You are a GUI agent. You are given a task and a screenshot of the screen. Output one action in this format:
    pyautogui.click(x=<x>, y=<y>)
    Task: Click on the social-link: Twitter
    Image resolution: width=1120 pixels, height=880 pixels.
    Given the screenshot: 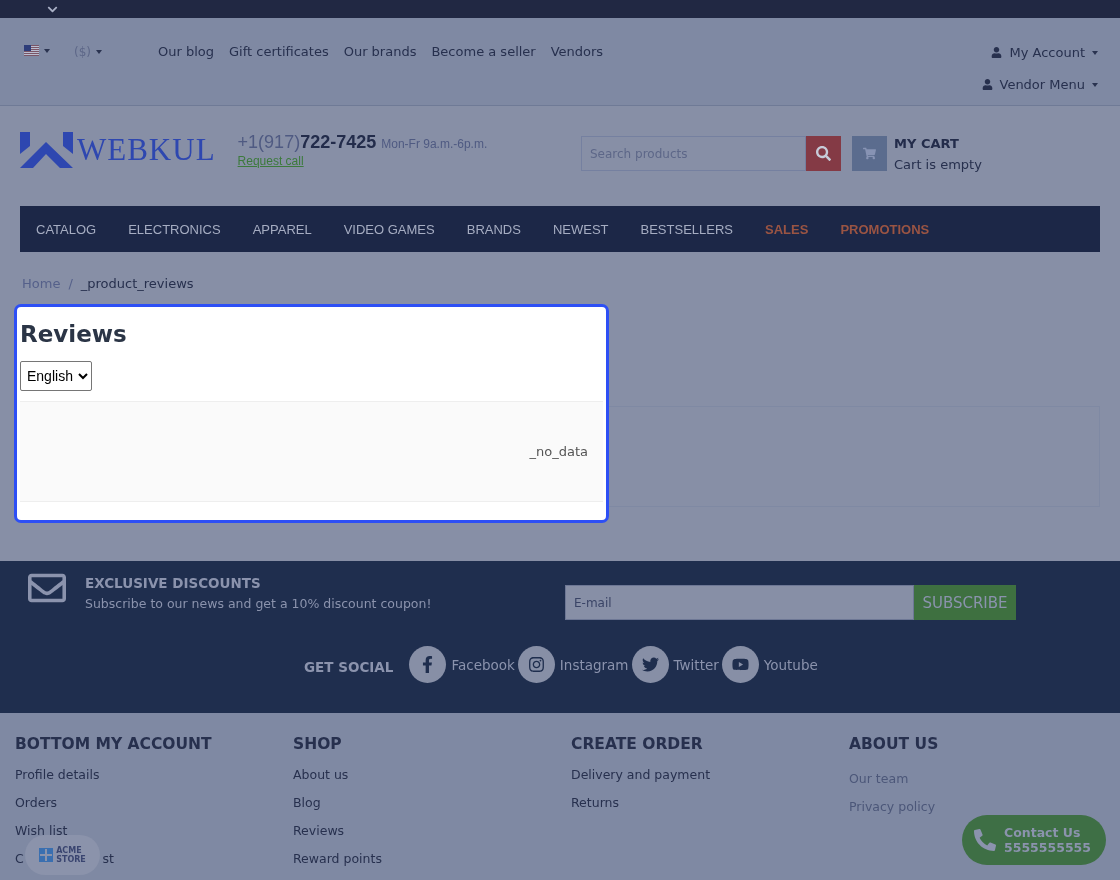 What is the action you would take?
    pyautogui.click(x=675, y=664)
    